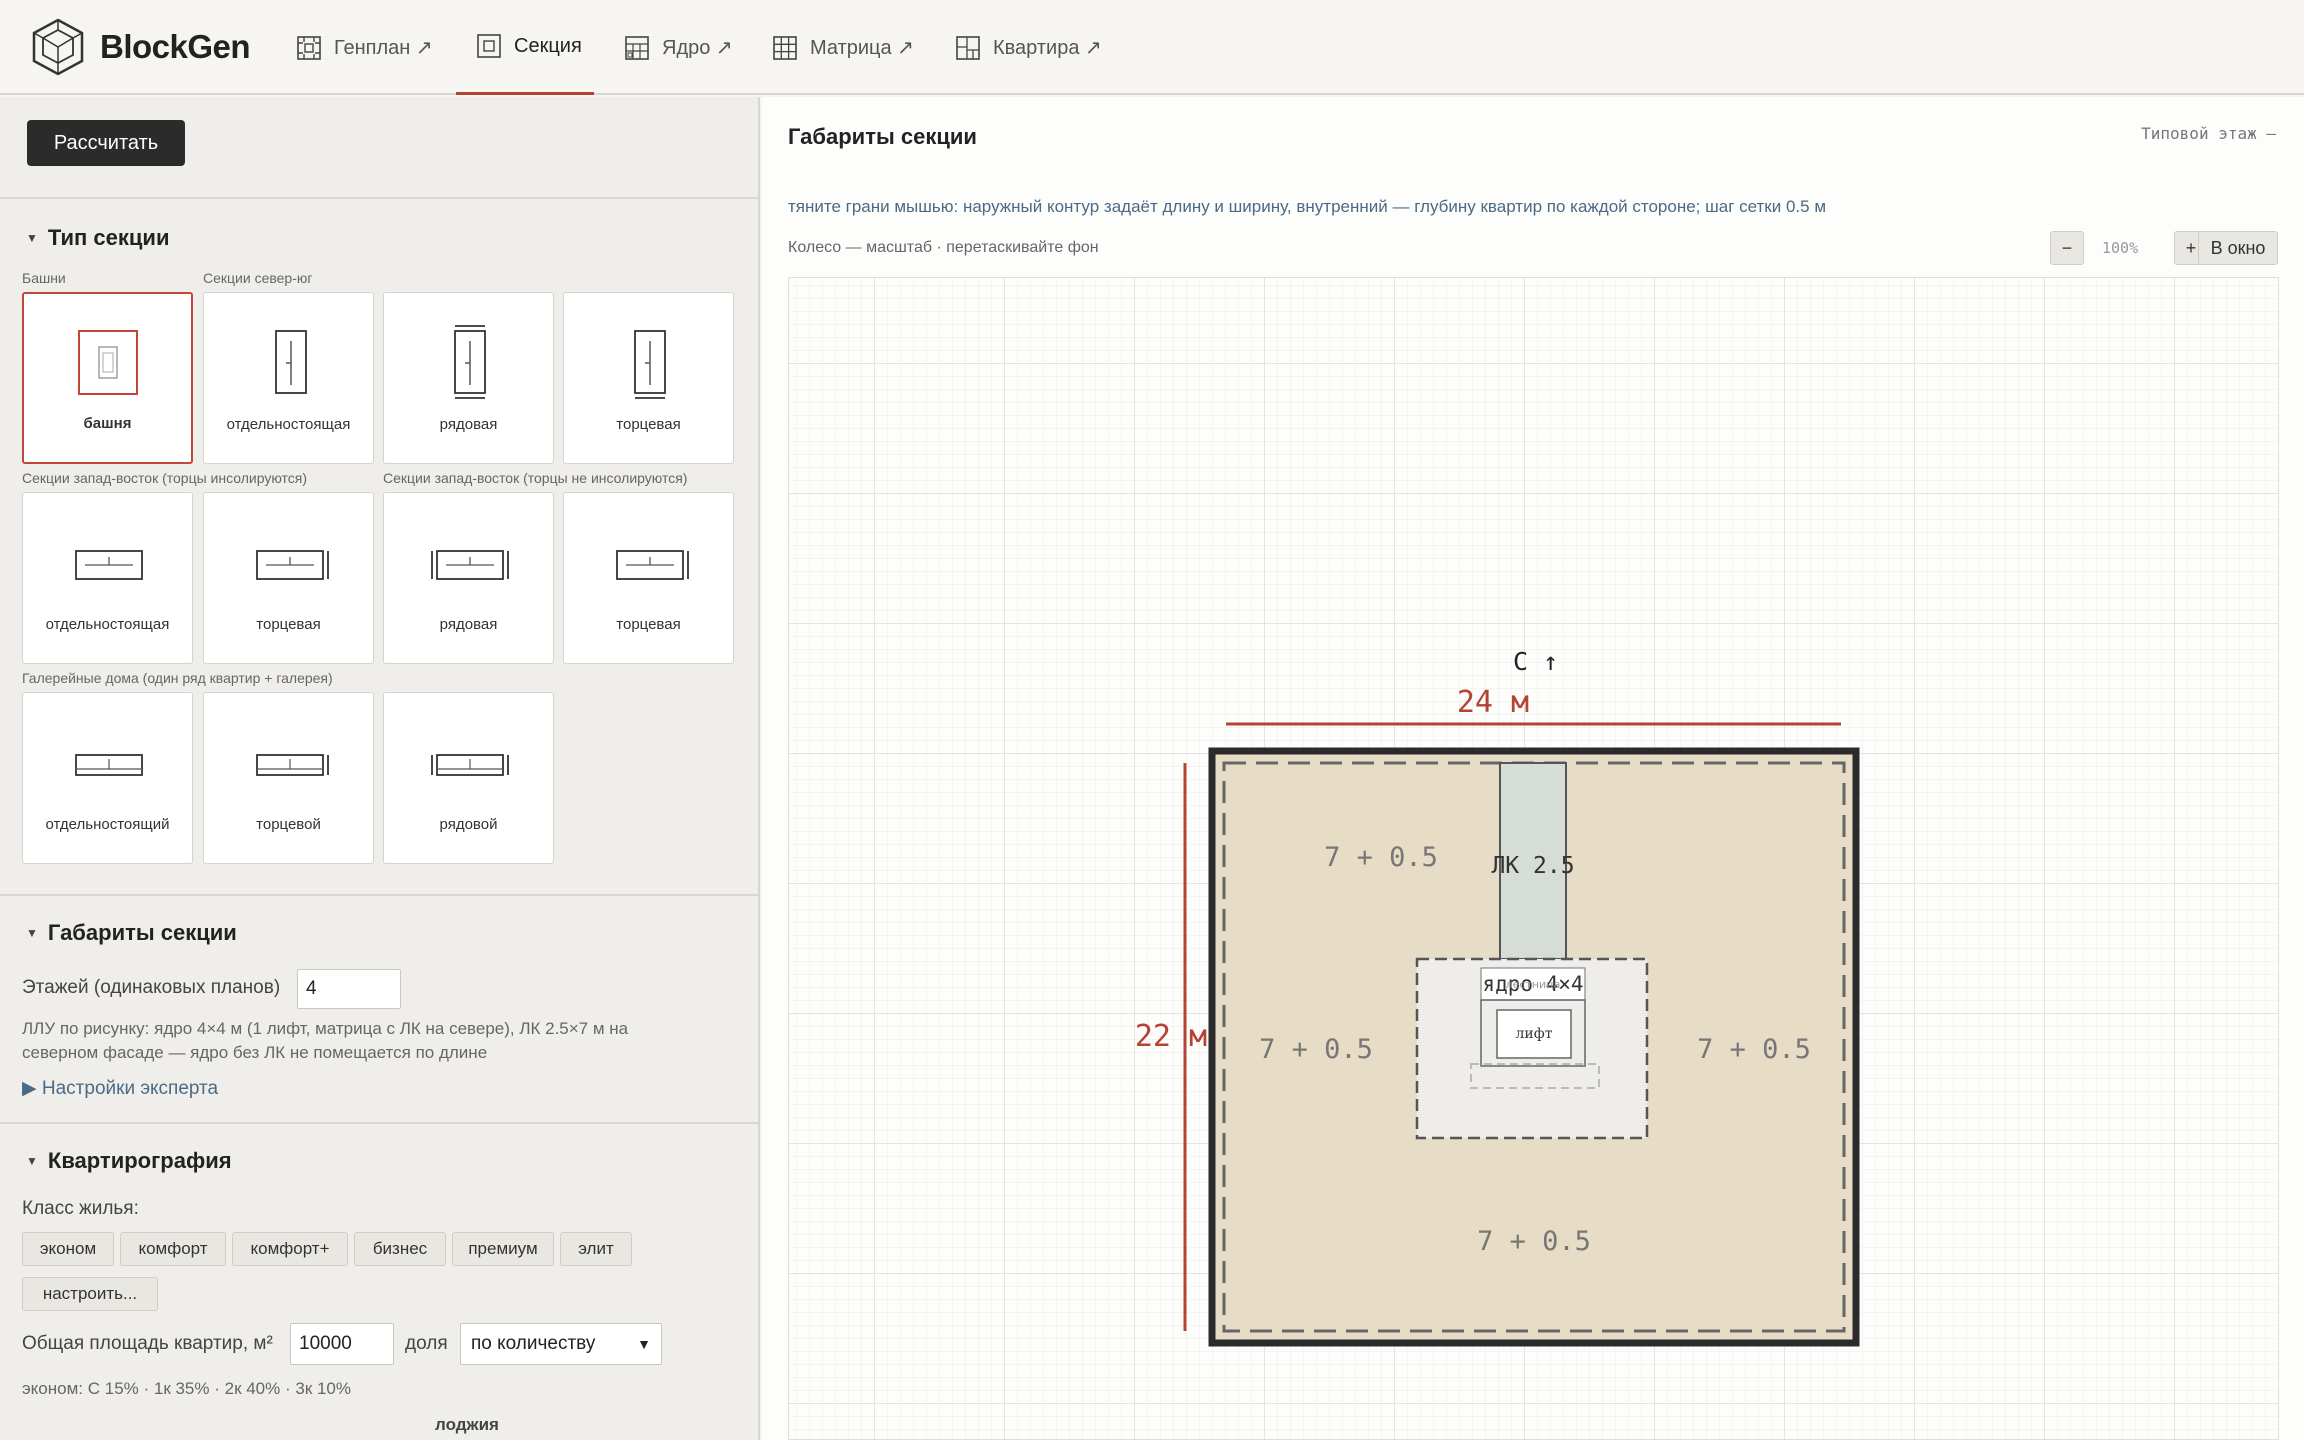  Describe the element at coordinates (468, 378) in the screenshot. I see `section-card-ns-row: рядовая` at that location.